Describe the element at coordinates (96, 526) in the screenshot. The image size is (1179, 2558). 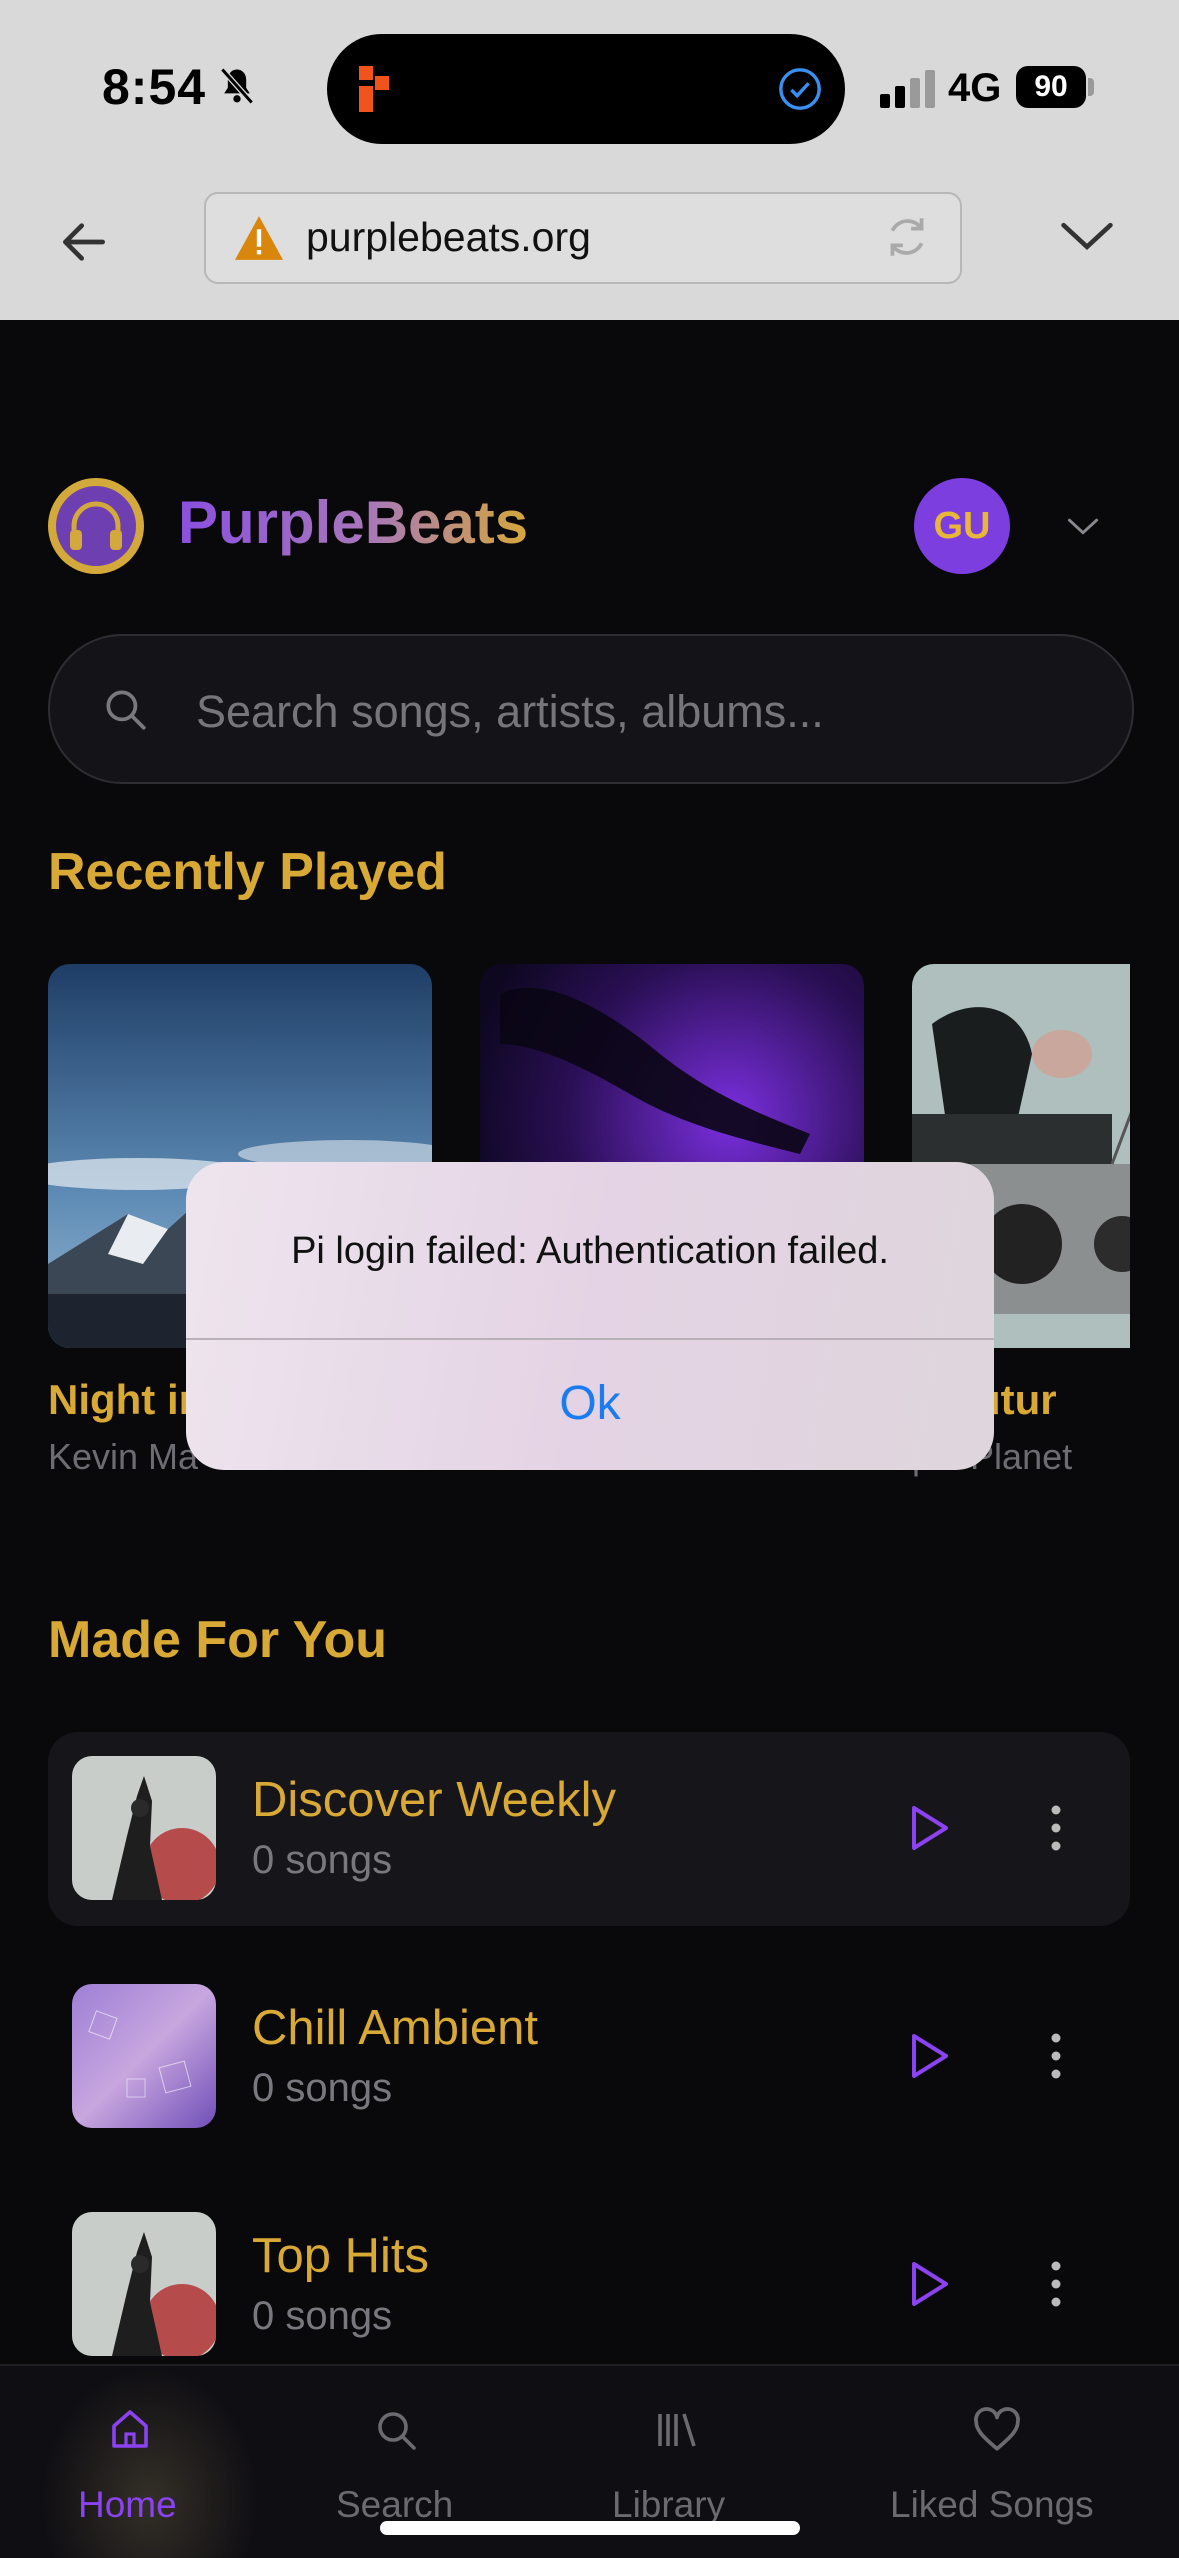
I see `headphones-icon` at that location.